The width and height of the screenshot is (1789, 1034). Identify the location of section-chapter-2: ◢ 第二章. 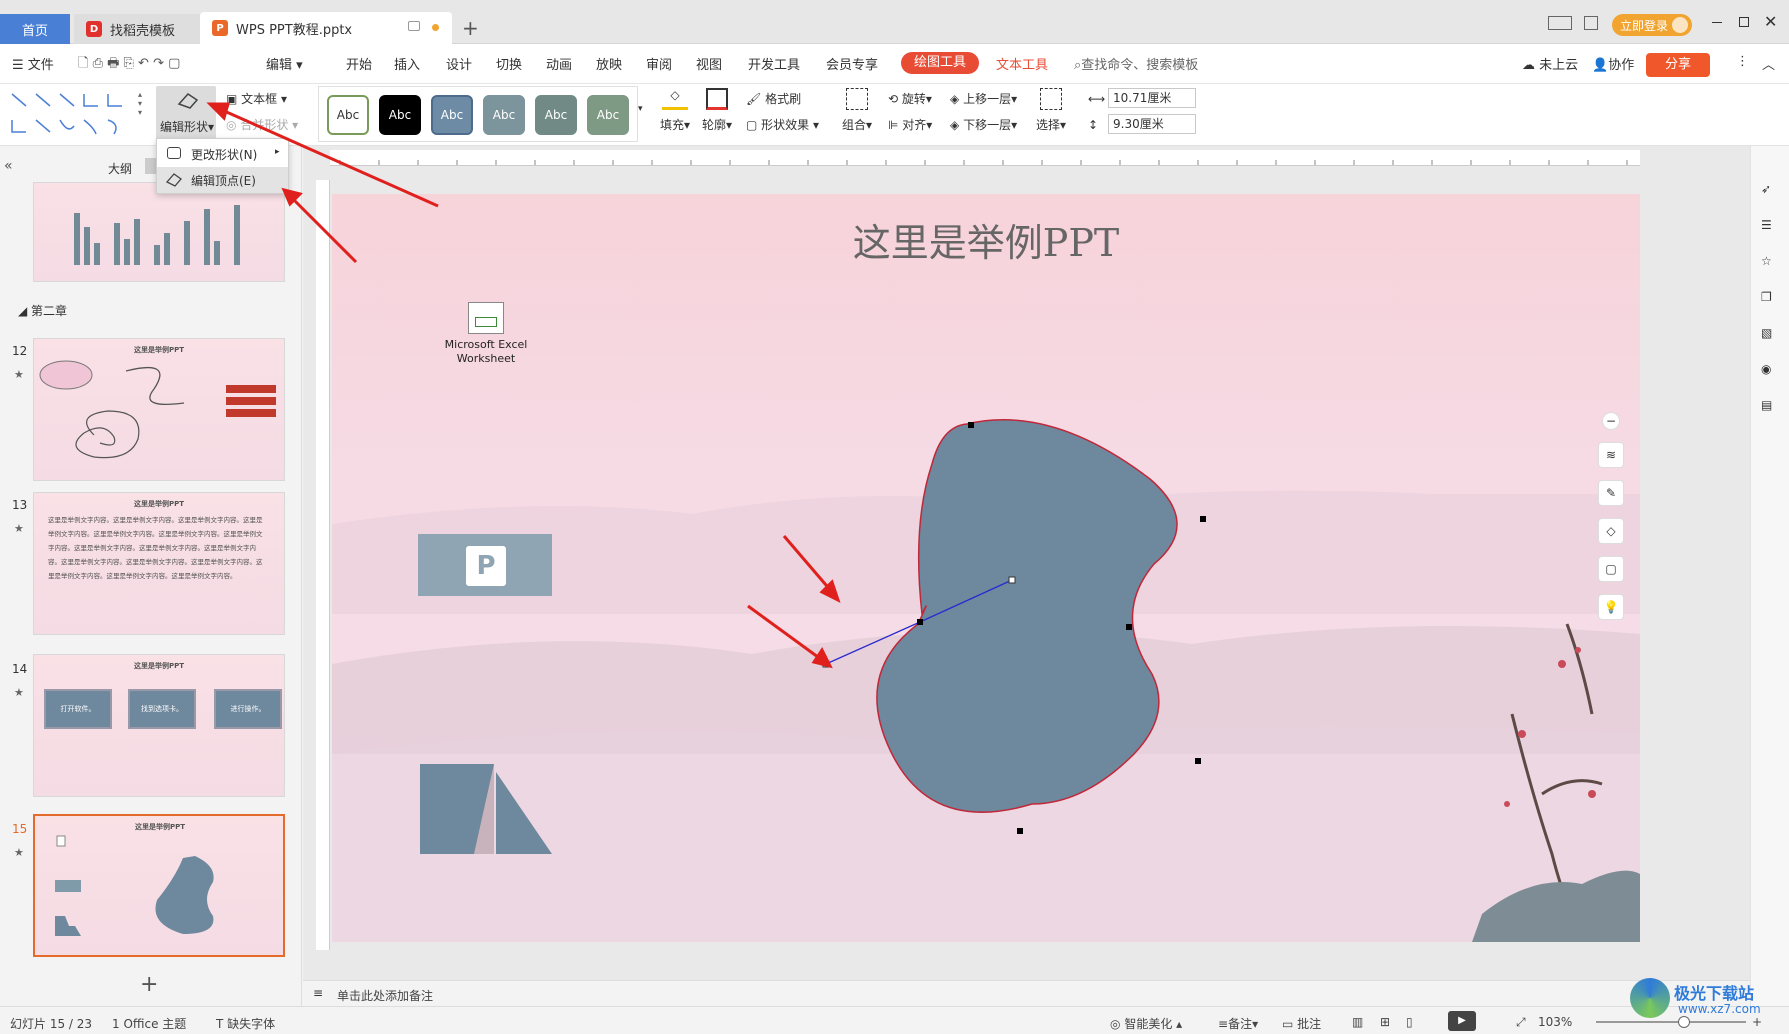
(42, 310).